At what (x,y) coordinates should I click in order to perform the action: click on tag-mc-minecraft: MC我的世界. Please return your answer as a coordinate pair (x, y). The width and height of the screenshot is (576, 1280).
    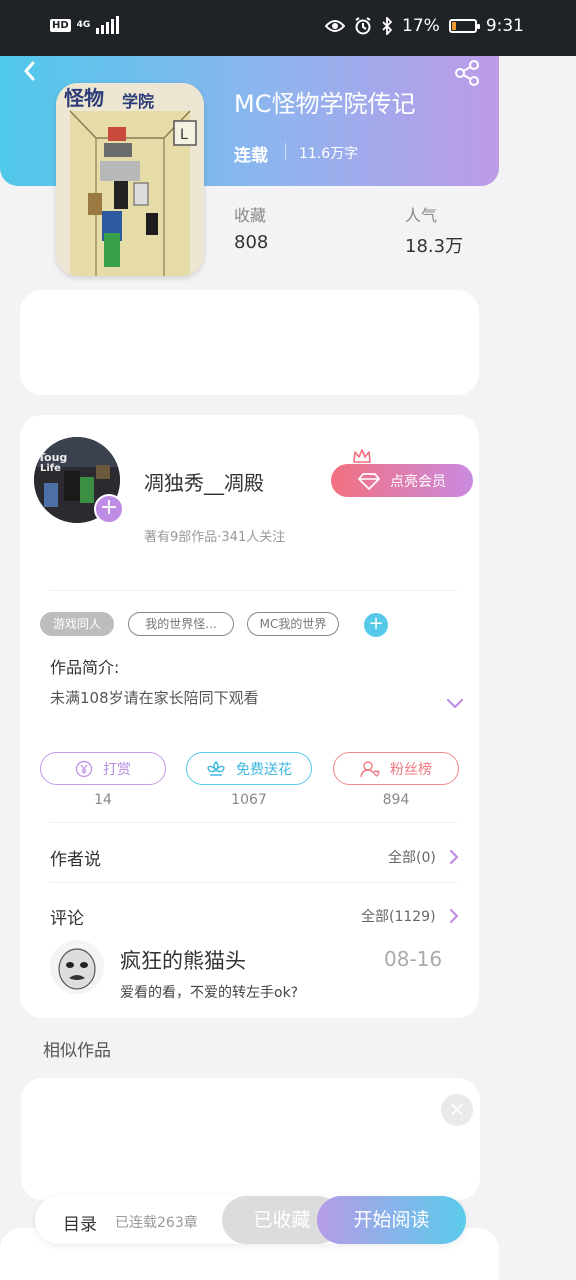
    Looking at the image, I should click on (293, 624).